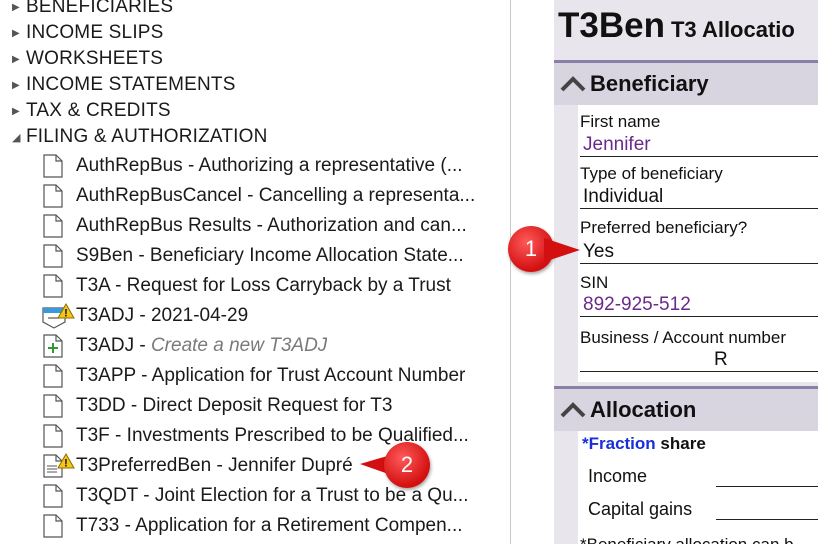 This screenshot has height=544, width=818. What do you see at coordinates (620, 121) in the screenshot?
I see `first-name-label: First name` at bounding box center [620, 121].